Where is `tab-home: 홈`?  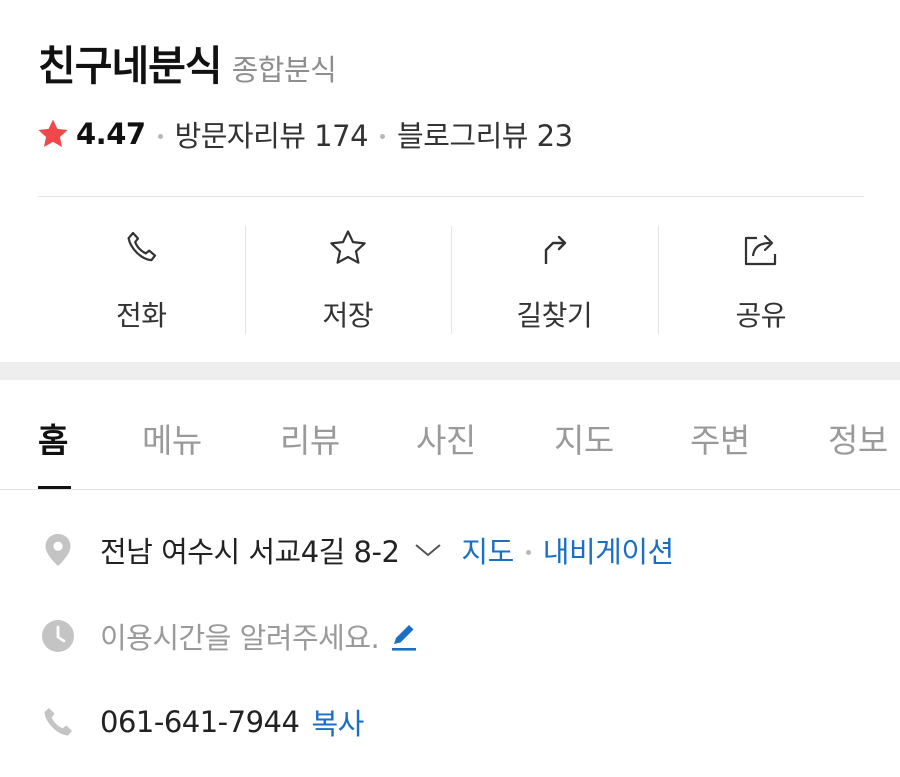
tab-home: 홈 is located at coordinates (53, 438).